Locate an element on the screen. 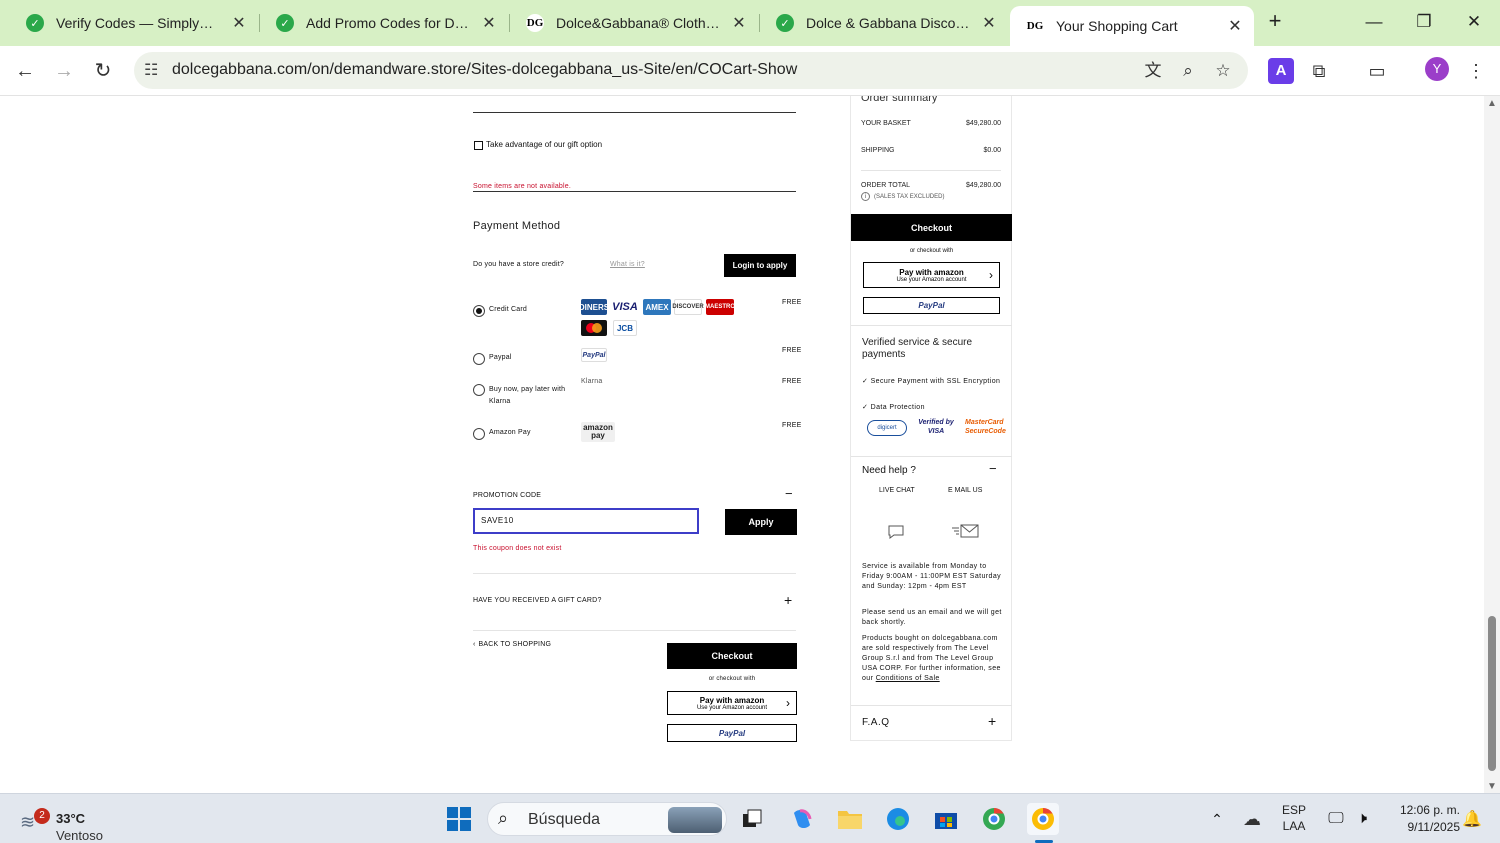 This screenshot has width=1500, height=843. summary-checkout-button: Checkout is located at coordinates (931, 227).